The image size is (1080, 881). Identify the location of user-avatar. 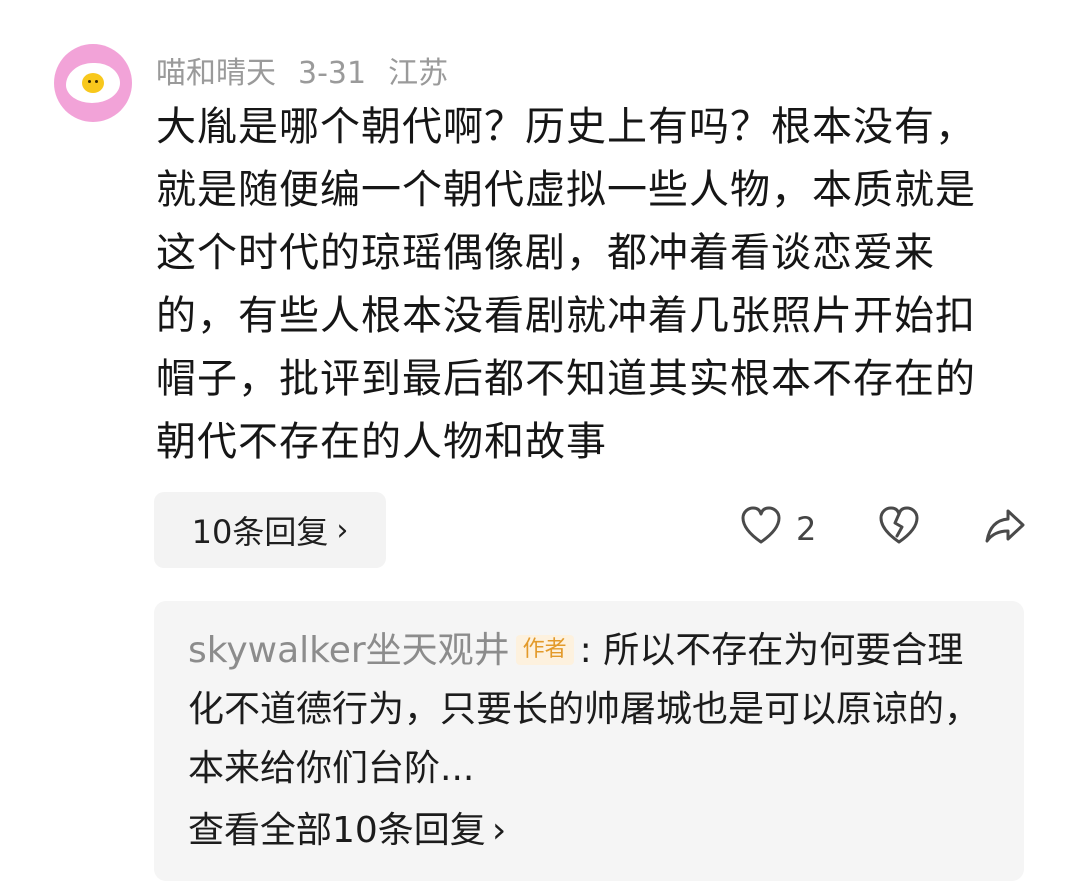
(93, 83).